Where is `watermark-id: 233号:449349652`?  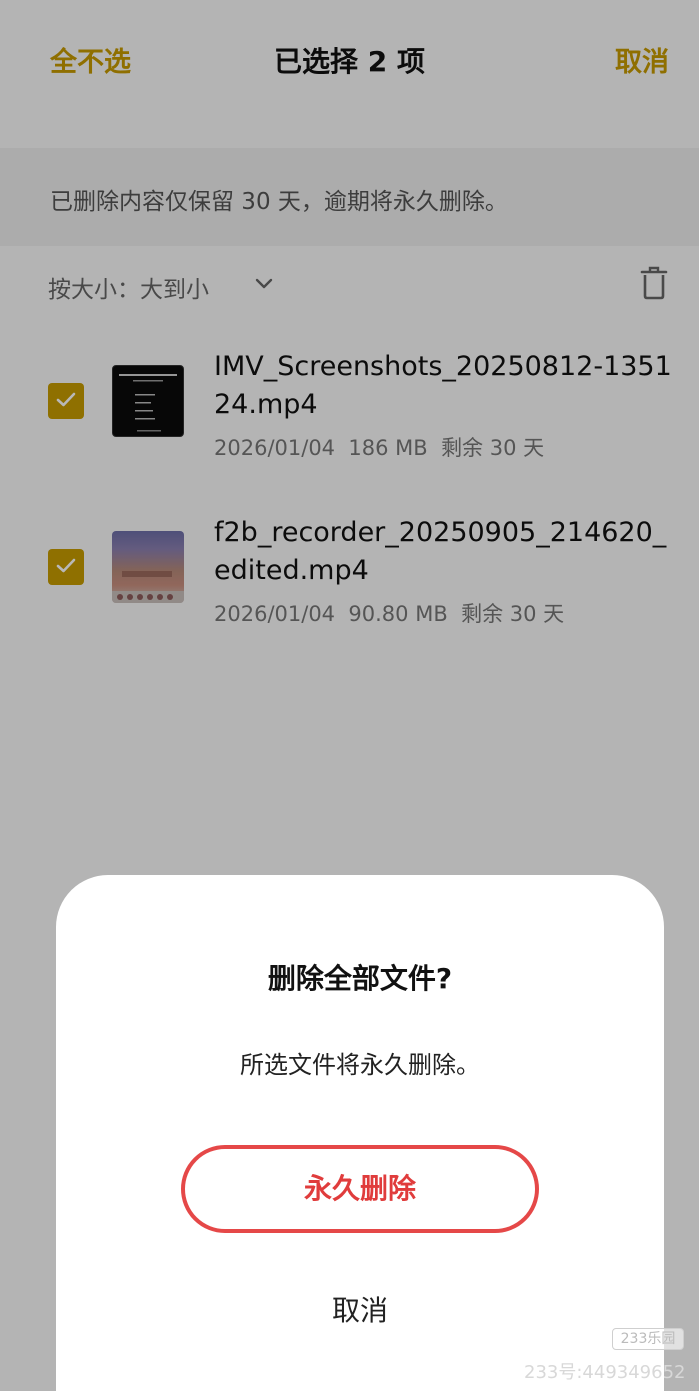
watermark-id: 233号:449349652 is located at coordinates (605, 1372).